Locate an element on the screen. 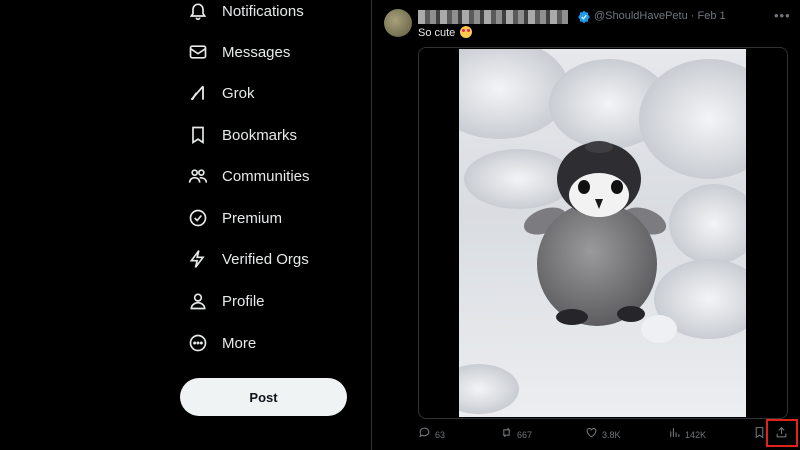 The height and width of the screenshot is (450, 800). sidebar-item-verified-orgs: Verified Orgs is located at coordinates (247, 259).